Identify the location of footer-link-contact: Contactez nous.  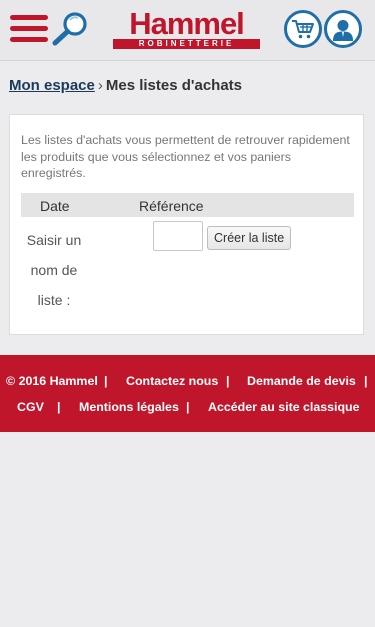
(172, 381).